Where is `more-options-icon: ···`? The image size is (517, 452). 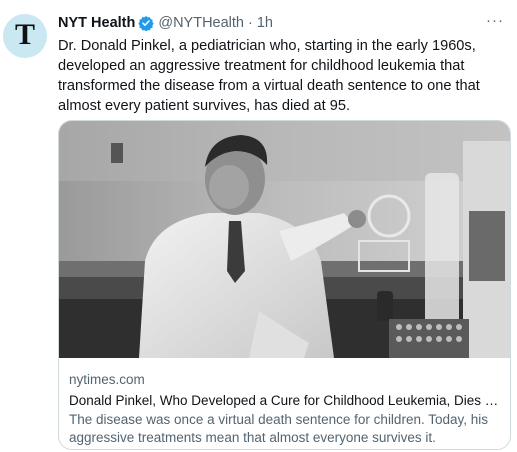
more-options-icon: ··· is located at coordinates (495, 21).